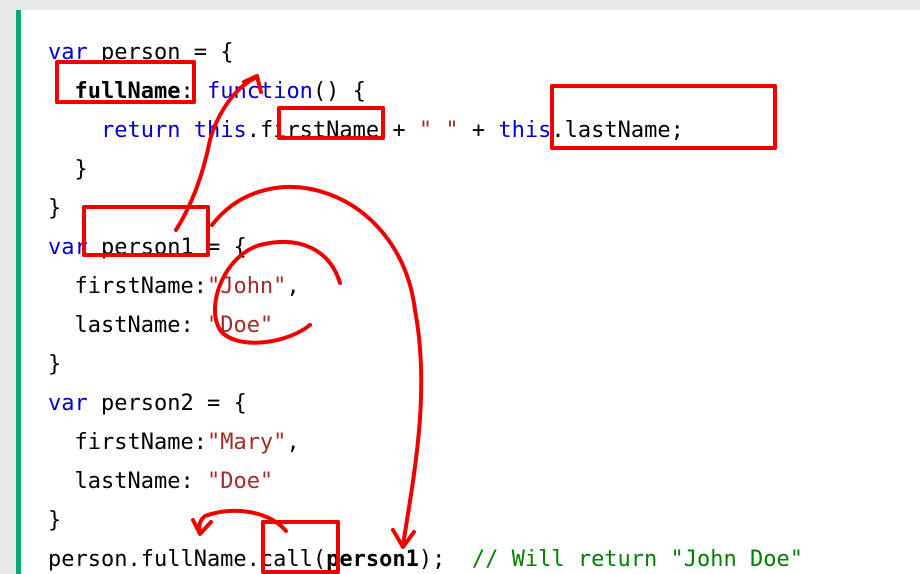 The image size is (920, 574). I want to click on code-line-5: }, so click(55, 208).